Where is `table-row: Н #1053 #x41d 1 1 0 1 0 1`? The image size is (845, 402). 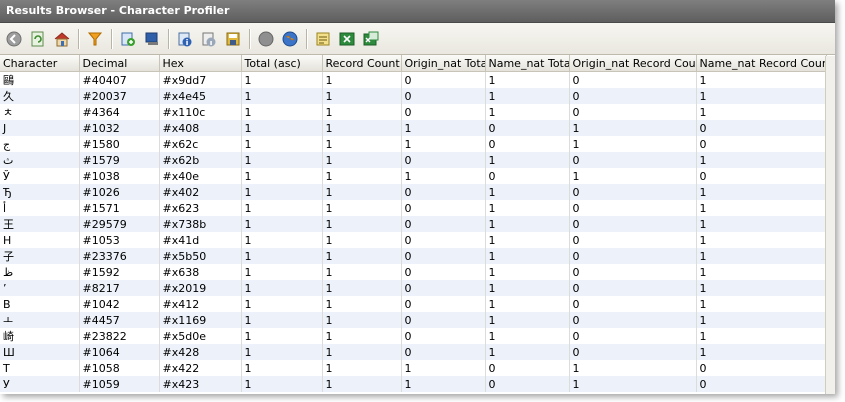 table-row: Н #1053 #x41d 1 1 0 1 0 1 is located at coordinates (413, 240).